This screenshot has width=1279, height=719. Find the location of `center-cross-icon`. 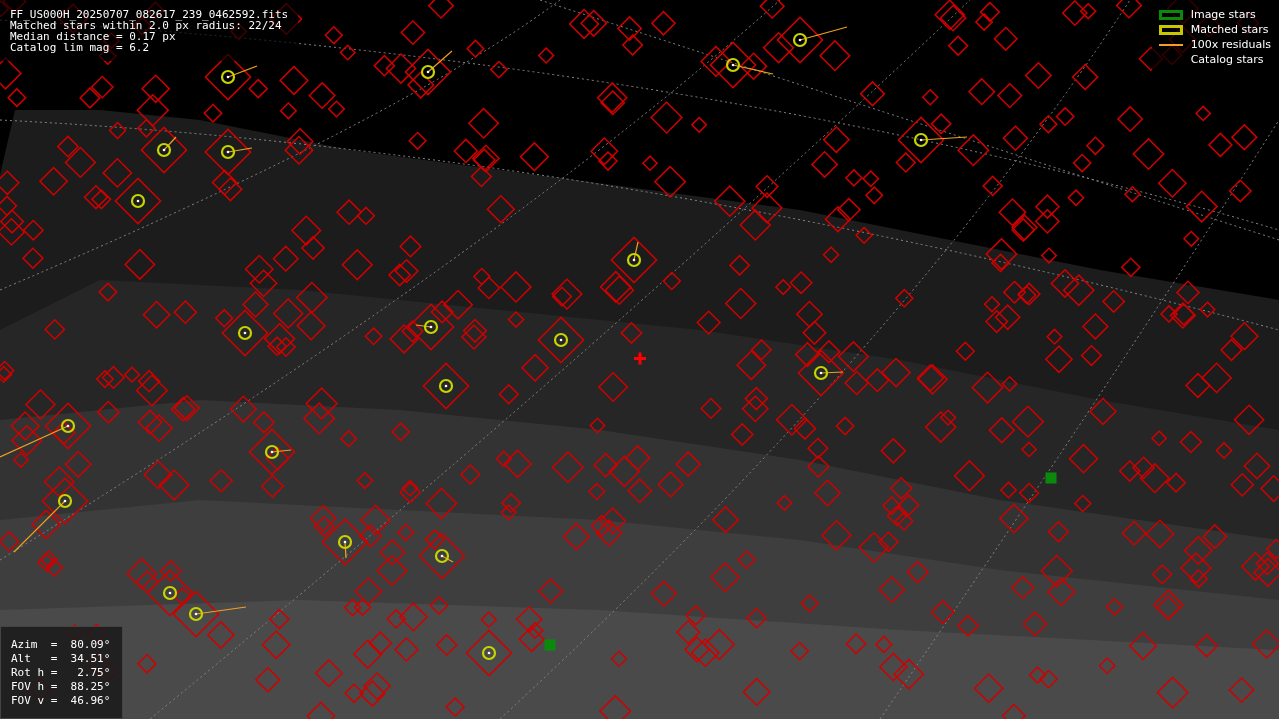

center-cross-icon is located at coordinates (640, 358).